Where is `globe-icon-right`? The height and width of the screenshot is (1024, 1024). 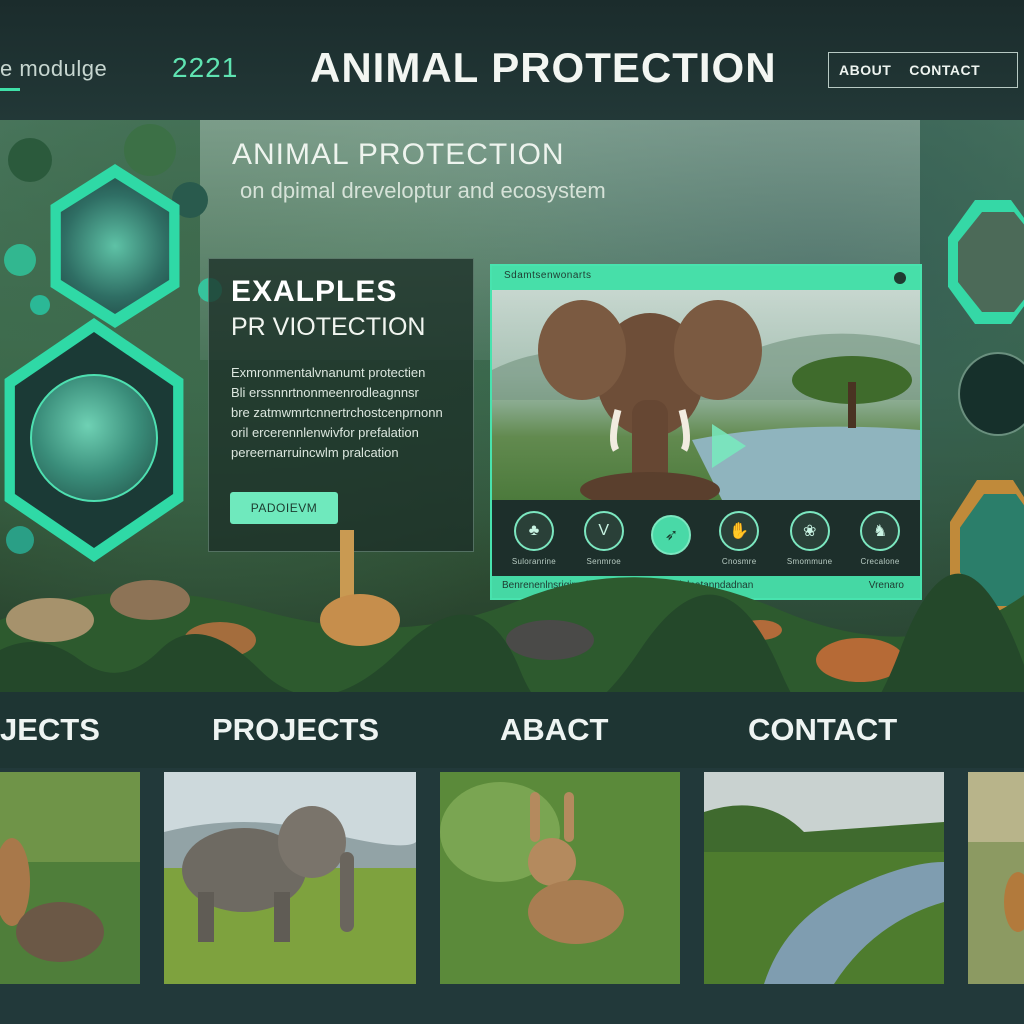
globe-icon-right is located at coordinates (991, 394).